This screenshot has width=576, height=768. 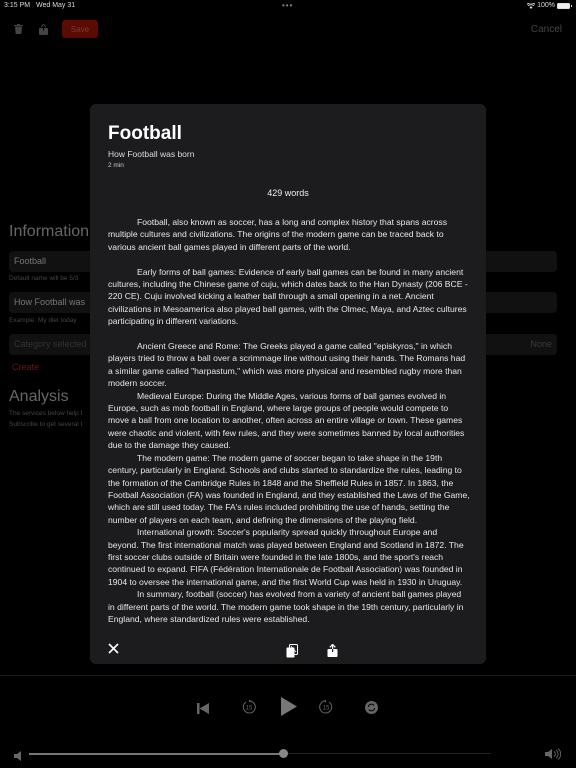 What do you see at coordinates (145, 133) in the screenshot?
I see `modal-title: Football` at bounding box center [145, 133].